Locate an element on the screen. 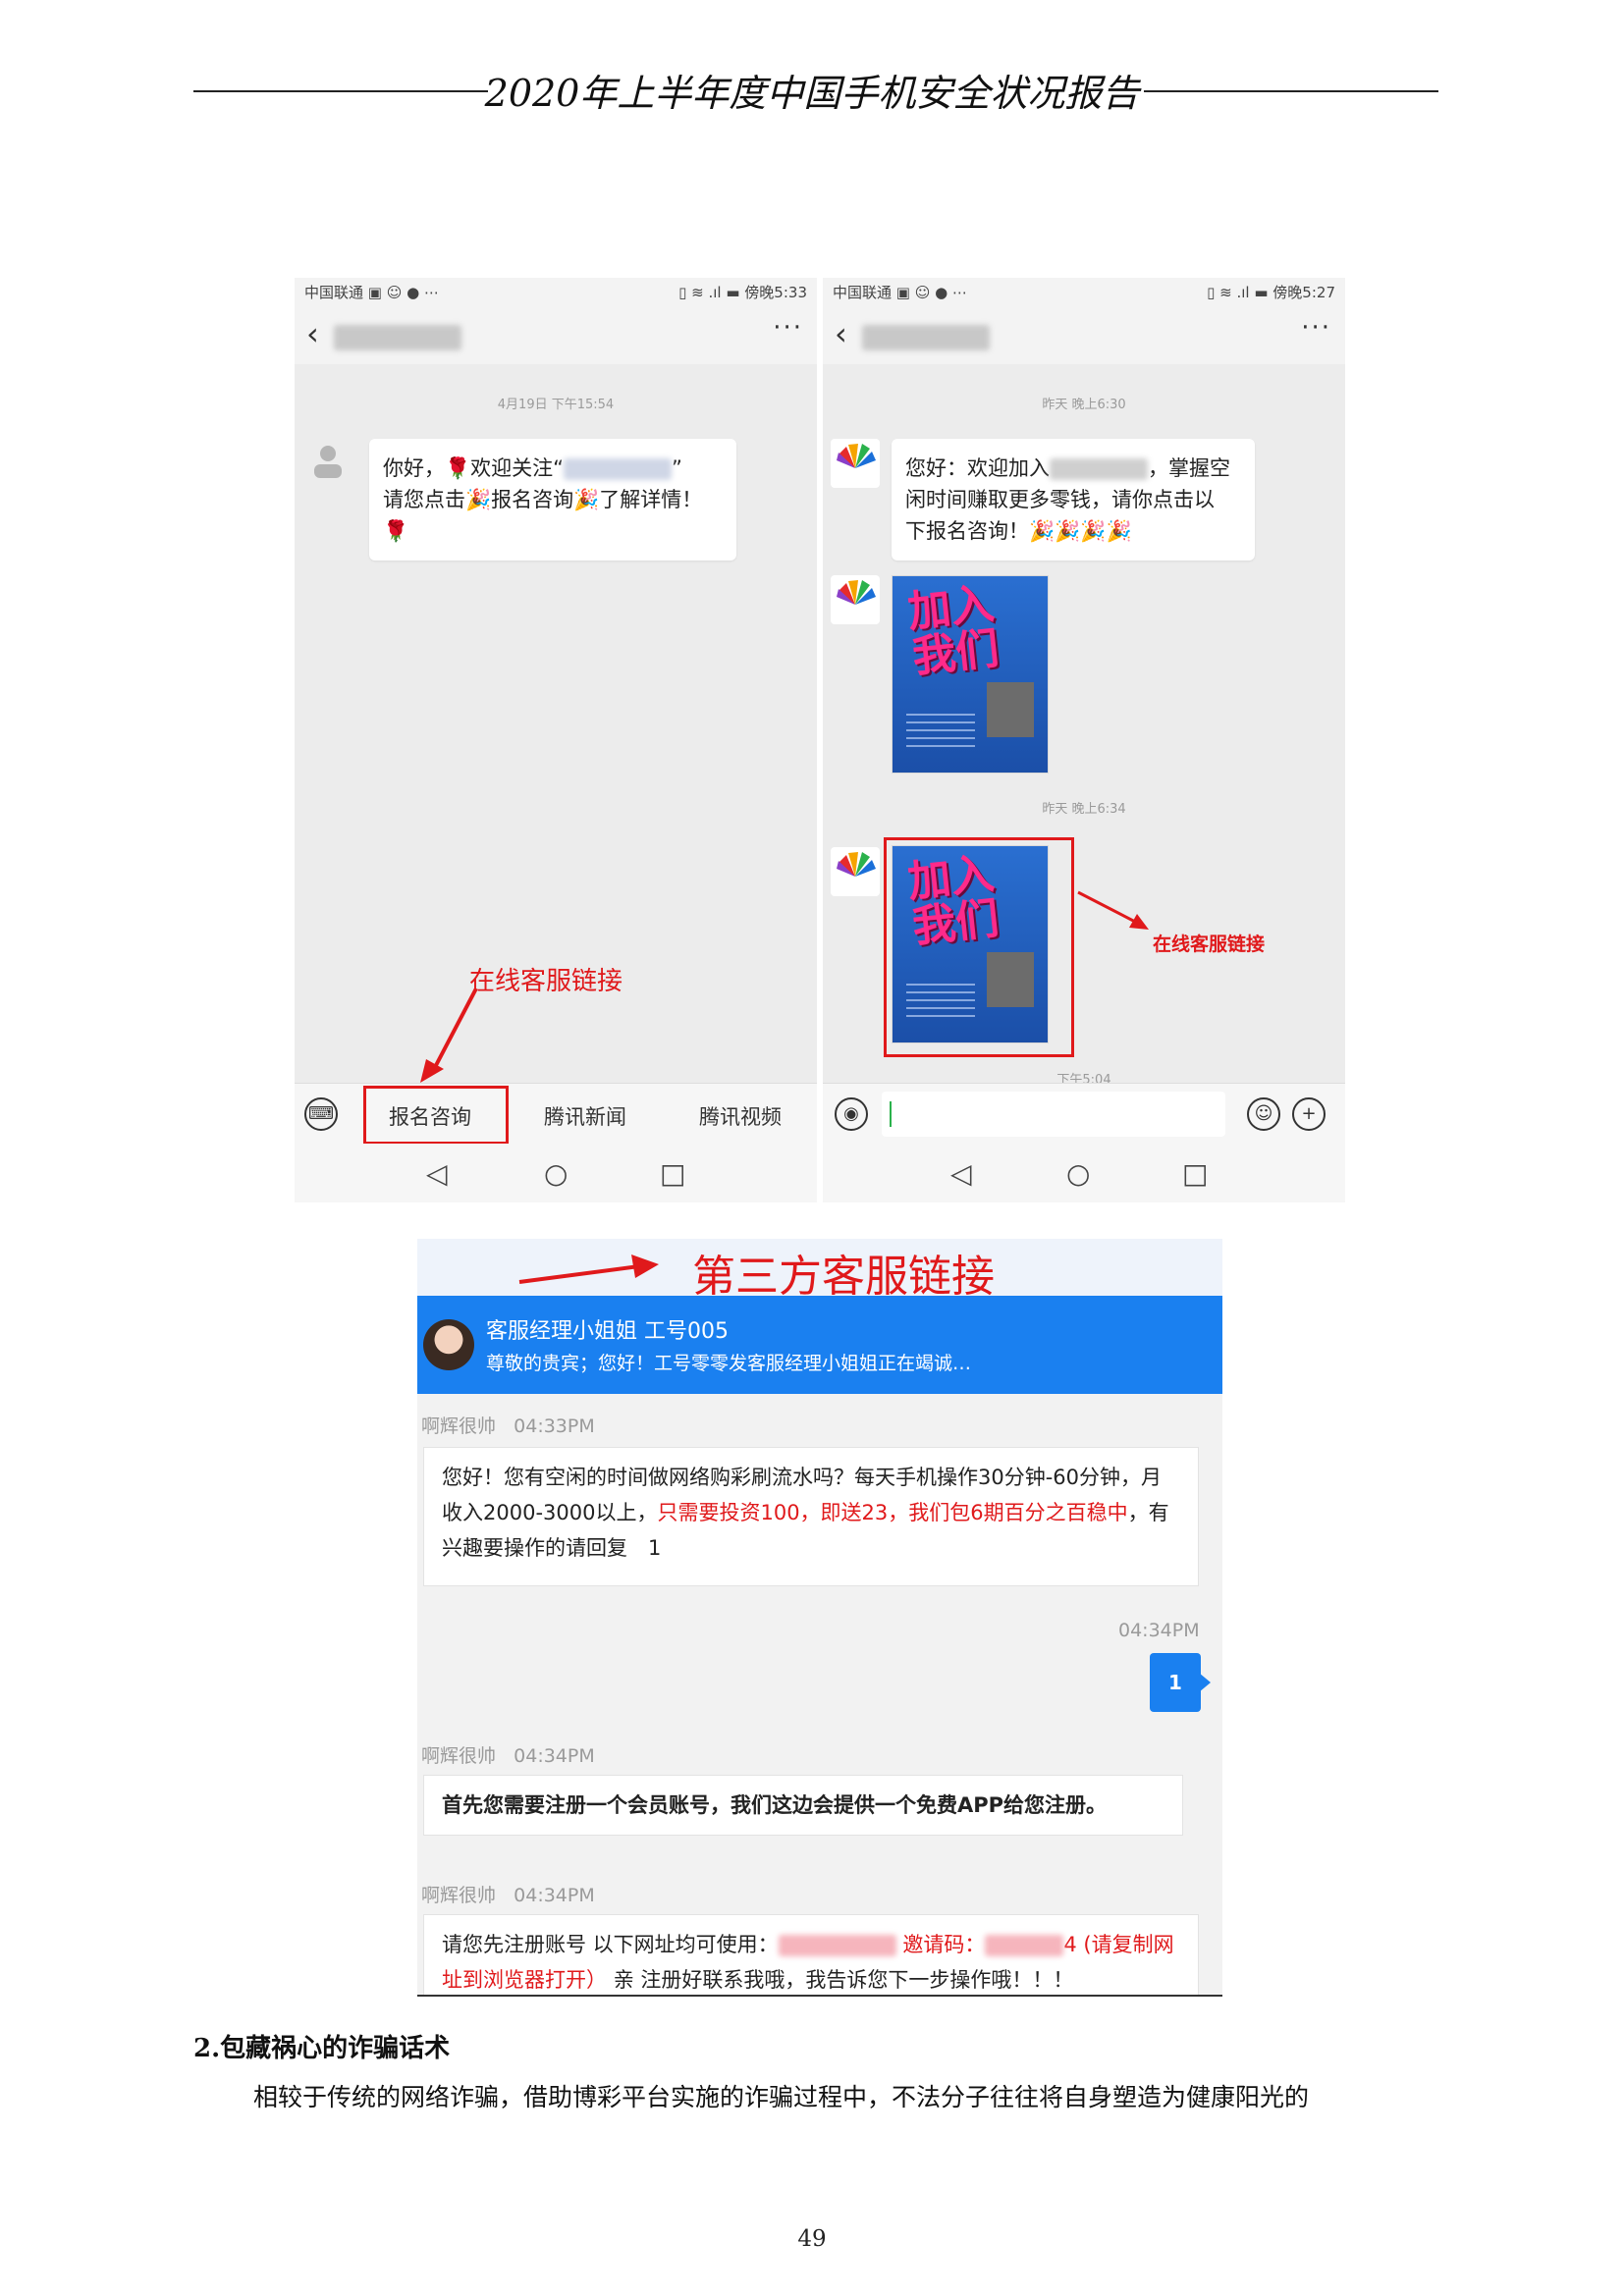 Image resolution: width=1624 pixels, height=2296 pixels. message-bubble: 您好：欢迎加入 ，掌握空 闲时间赚取更多零钱，请你点击以 下报名咨询！🎉🎉🎉🎉 is located at coordinates (1073, 500).